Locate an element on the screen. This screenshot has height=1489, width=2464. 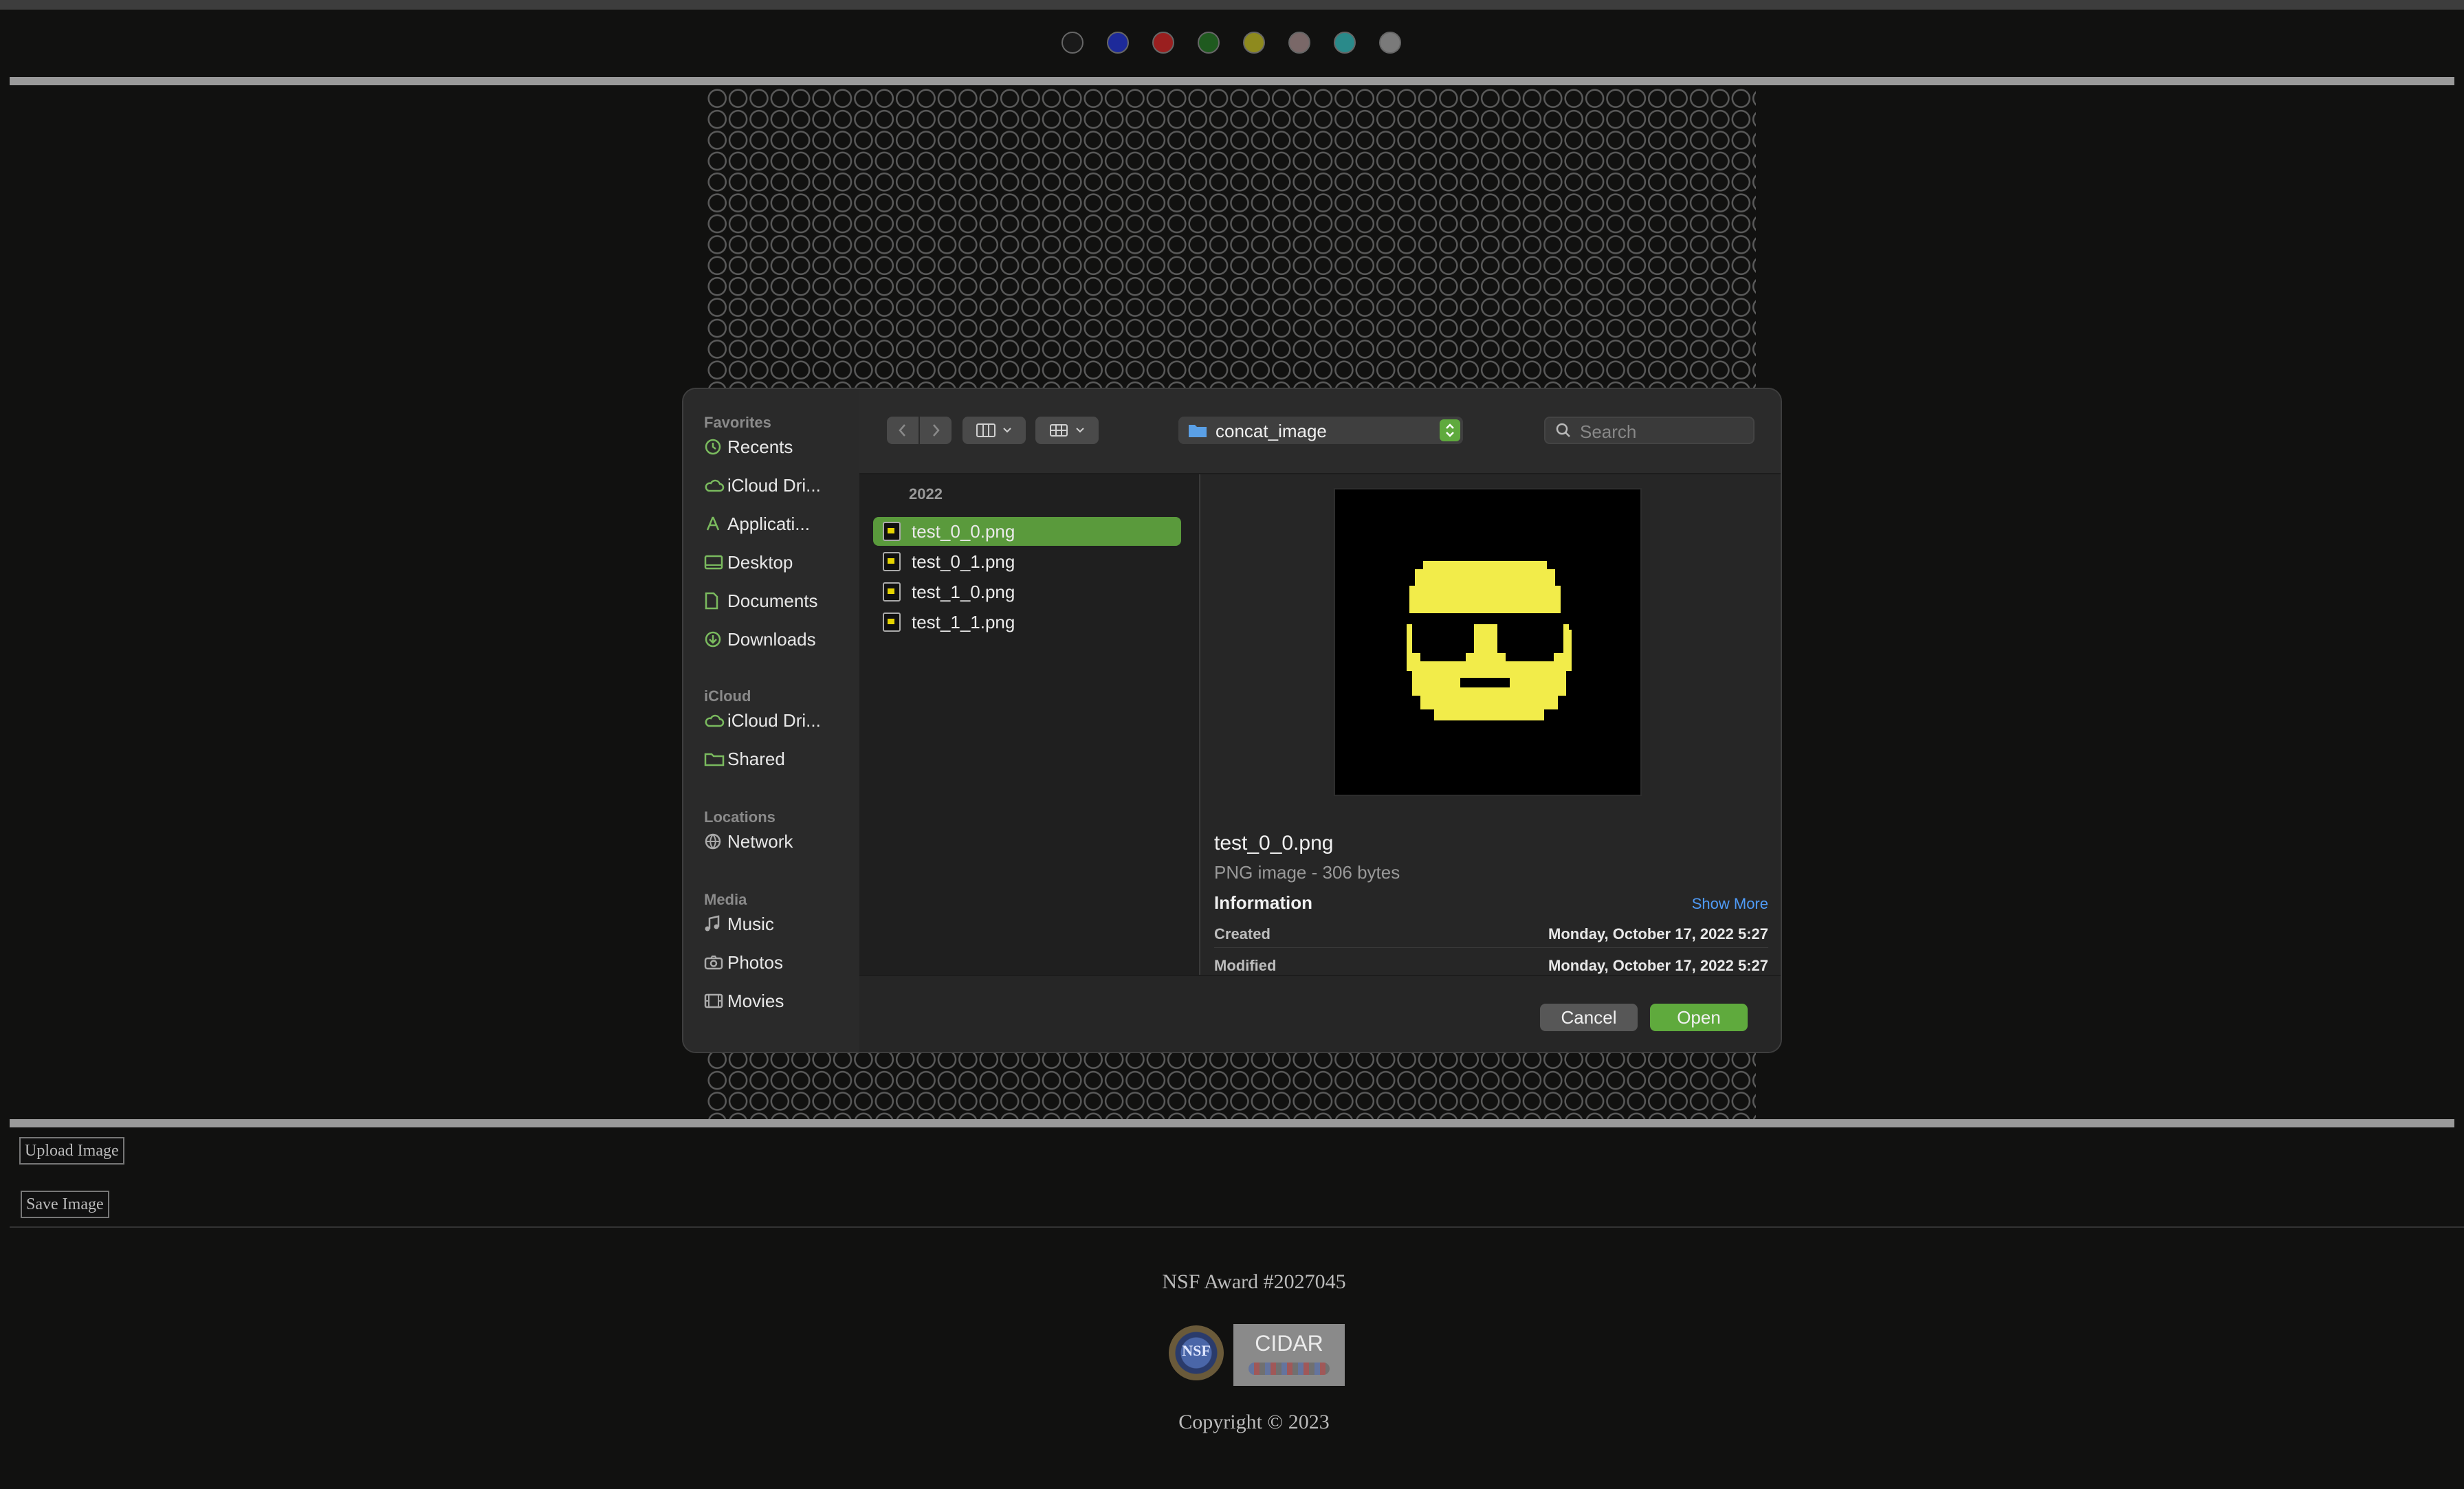
sidebar-item-desktop: Desktop is located at coordinates (773, 562).